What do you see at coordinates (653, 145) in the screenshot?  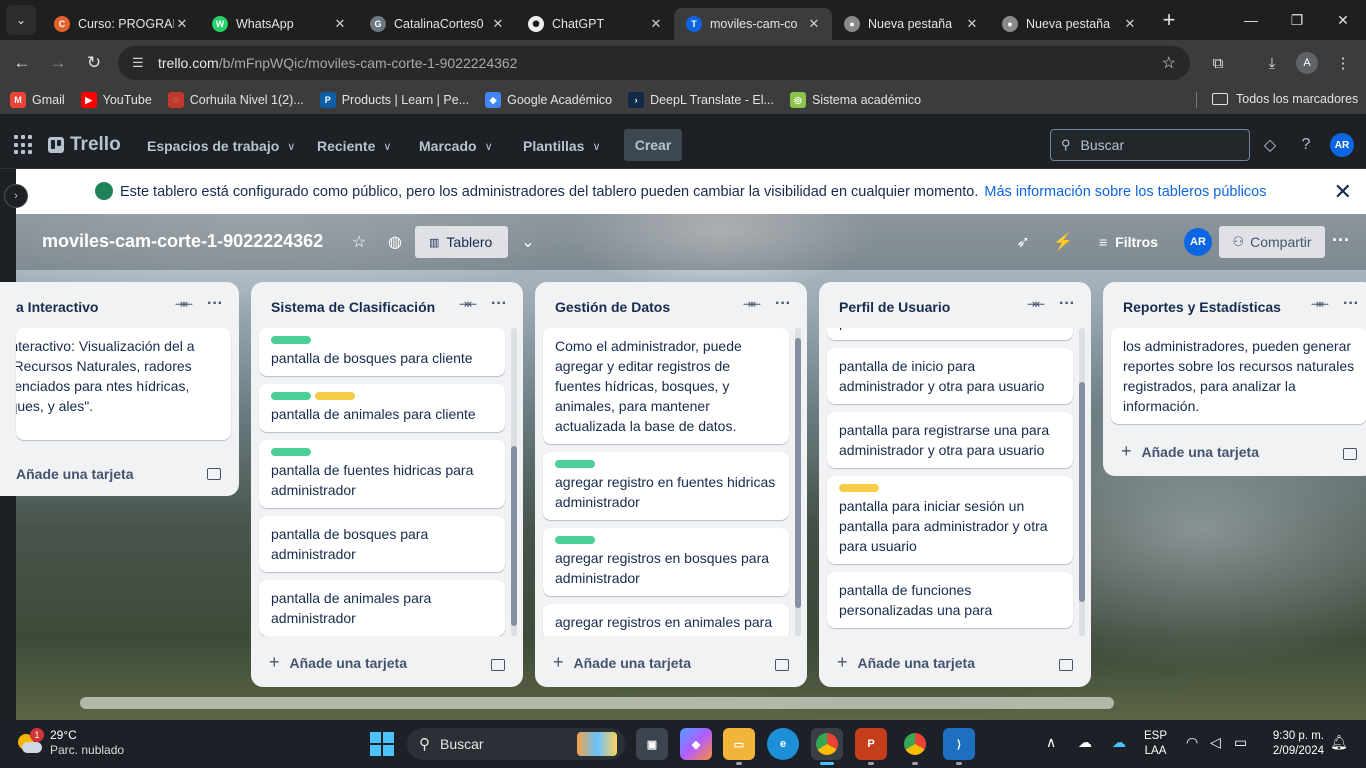 I see `create-button: Crear` at bounding box center [653, 145].